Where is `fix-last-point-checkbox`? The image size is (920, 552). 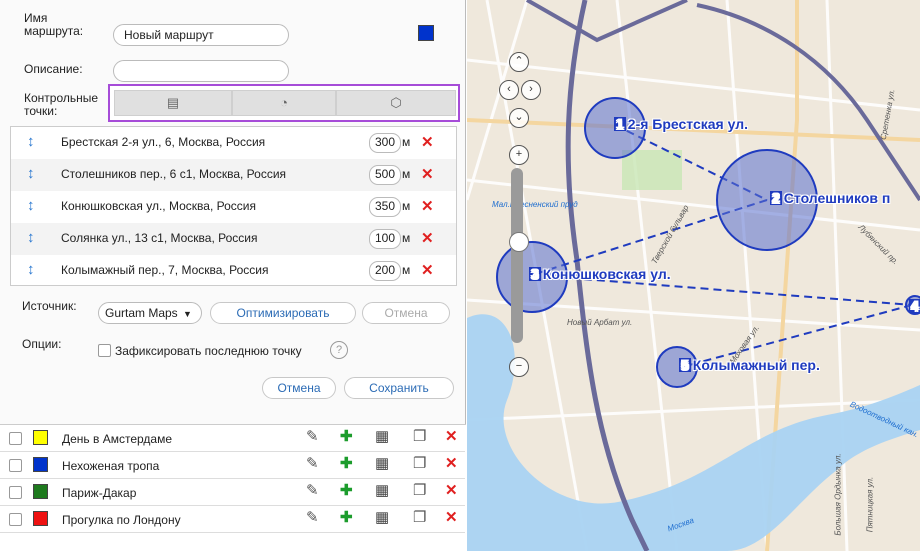
fix-last-point-checkbox is located at coordinates (104, 350).